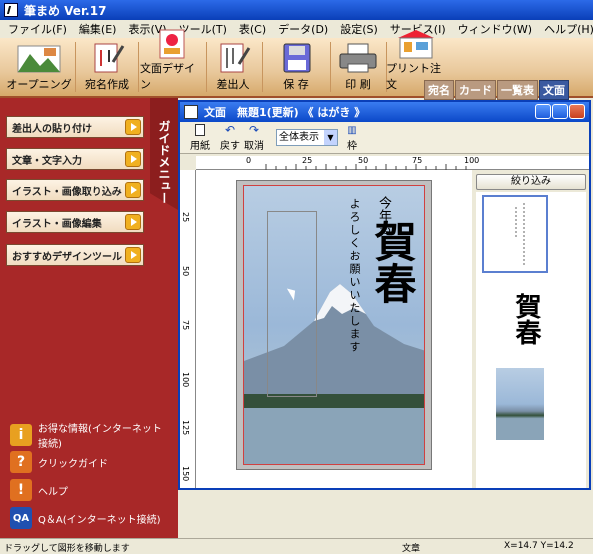 The height and width of the screenshot is (554, 593). Describe the element at coordinates (57, 224) in the screenshot. I see `guide-btn-label: イラスト・画像編集` at that location.